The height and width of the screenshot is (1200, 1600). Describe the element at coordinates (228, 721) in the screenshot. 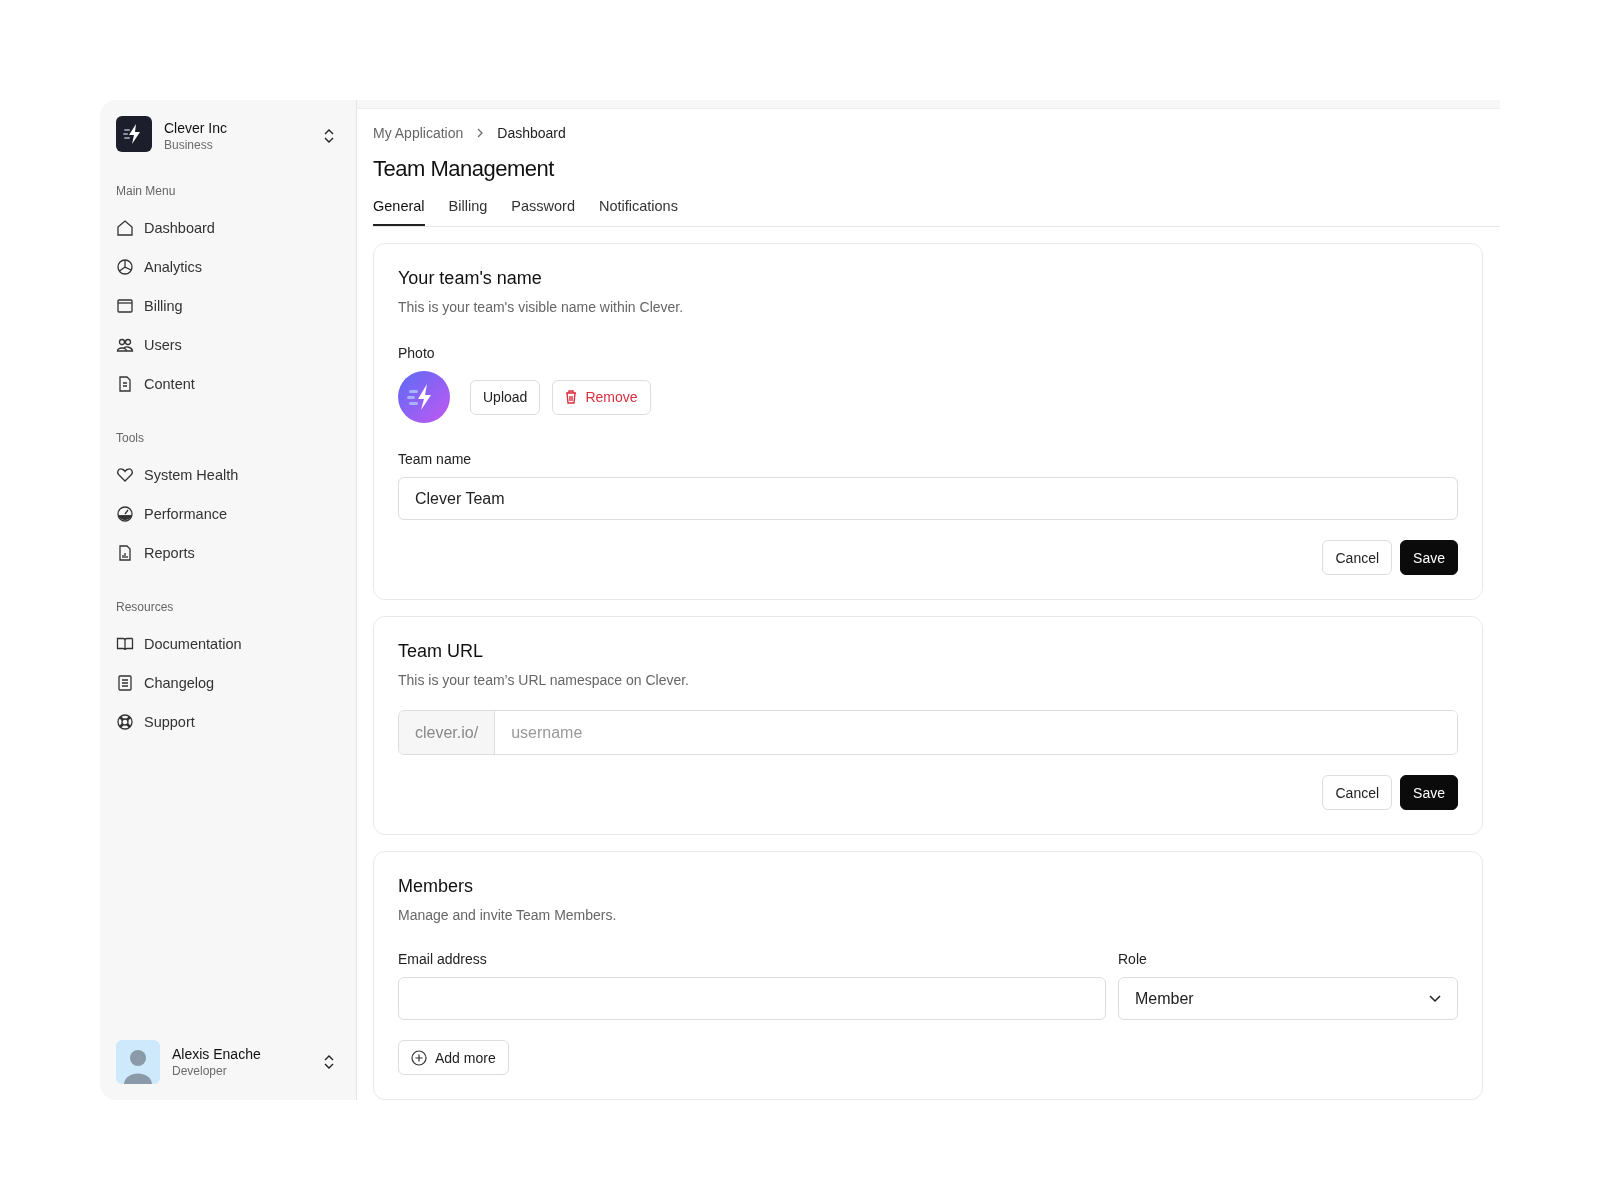

I see `sidebar-item: Support` at that location.